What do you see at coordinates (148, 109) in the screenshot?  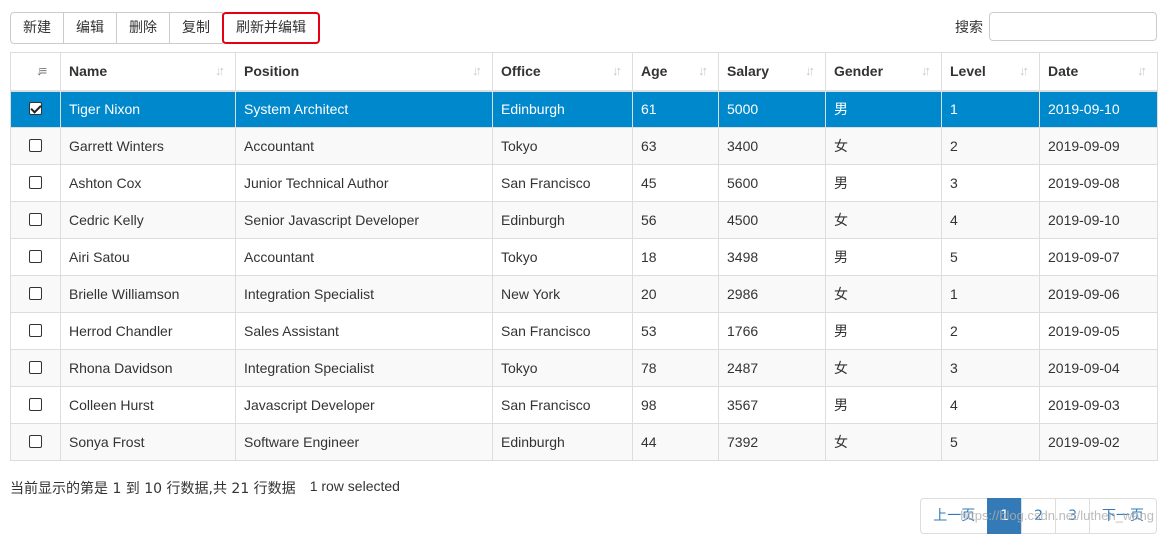 I see `cell-name: Tiger Nixon` at bounding box center [148, 109].